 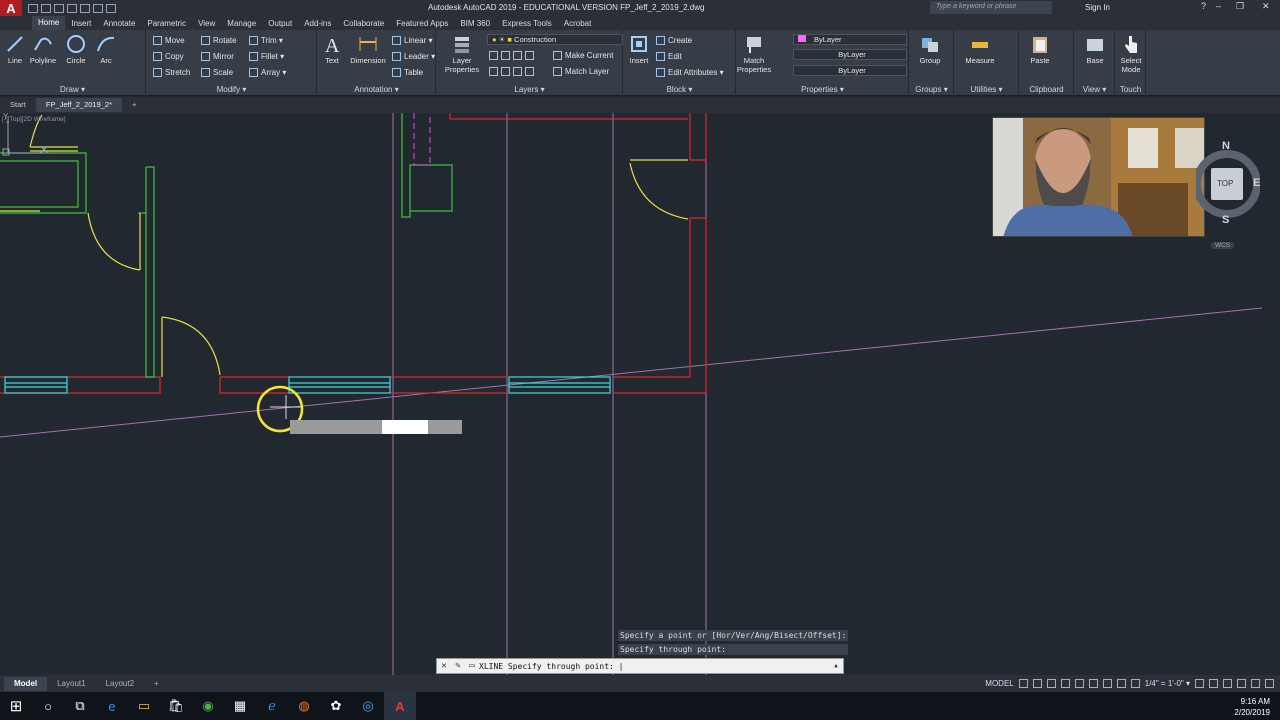 What do you see at coordinates (1255, 683) in the screenshot?
I see `clean-screen-icon` at bounding box center [1255, 683].